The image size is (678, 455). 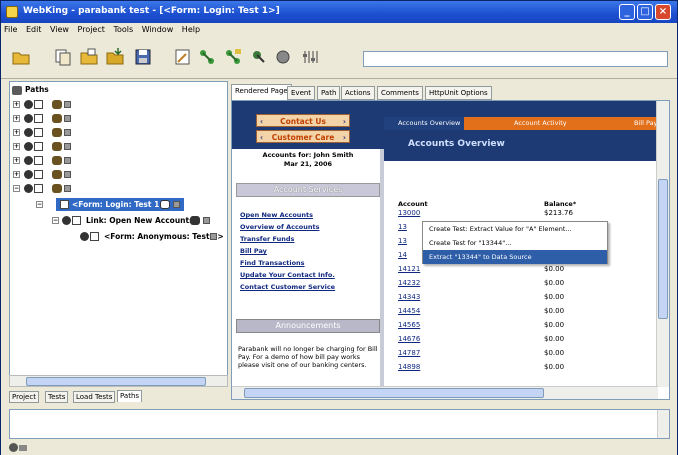 I want to click on customer-care-button: Customer Care, so click(x=303, y=137).